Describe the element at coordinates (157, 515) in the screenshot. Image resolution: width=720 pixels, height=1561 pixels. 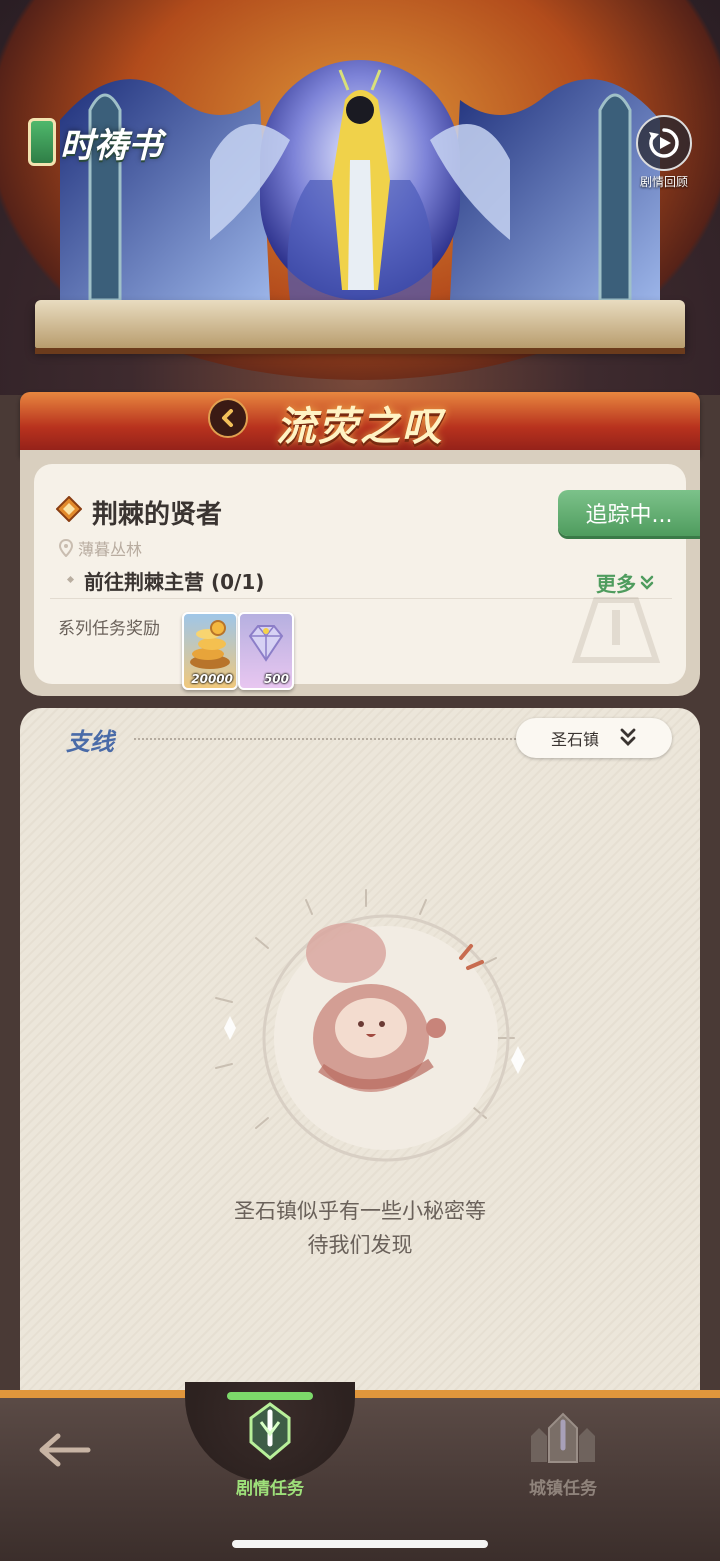
I see `main-quest-title: 荆棘的贤者` at that location.